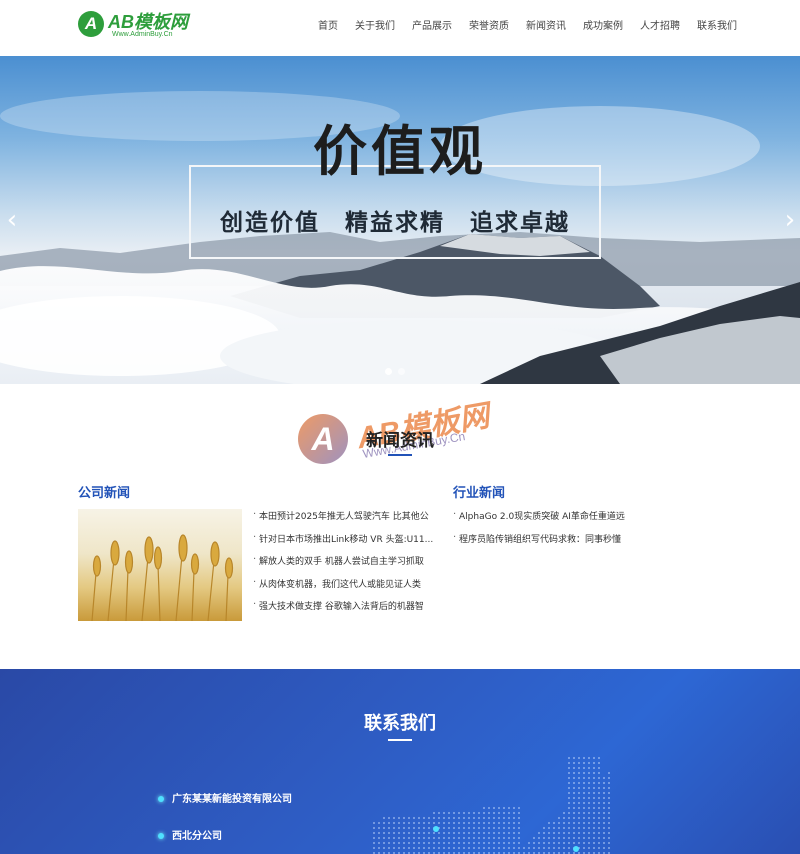 Image resolution: width=800 pixels, height=854 pixels. Describe the element at coordinates (548, 544) in the screenshot. I see `list-item: 程序员陷传销组织写代码求救：同事秒懂` at that location.